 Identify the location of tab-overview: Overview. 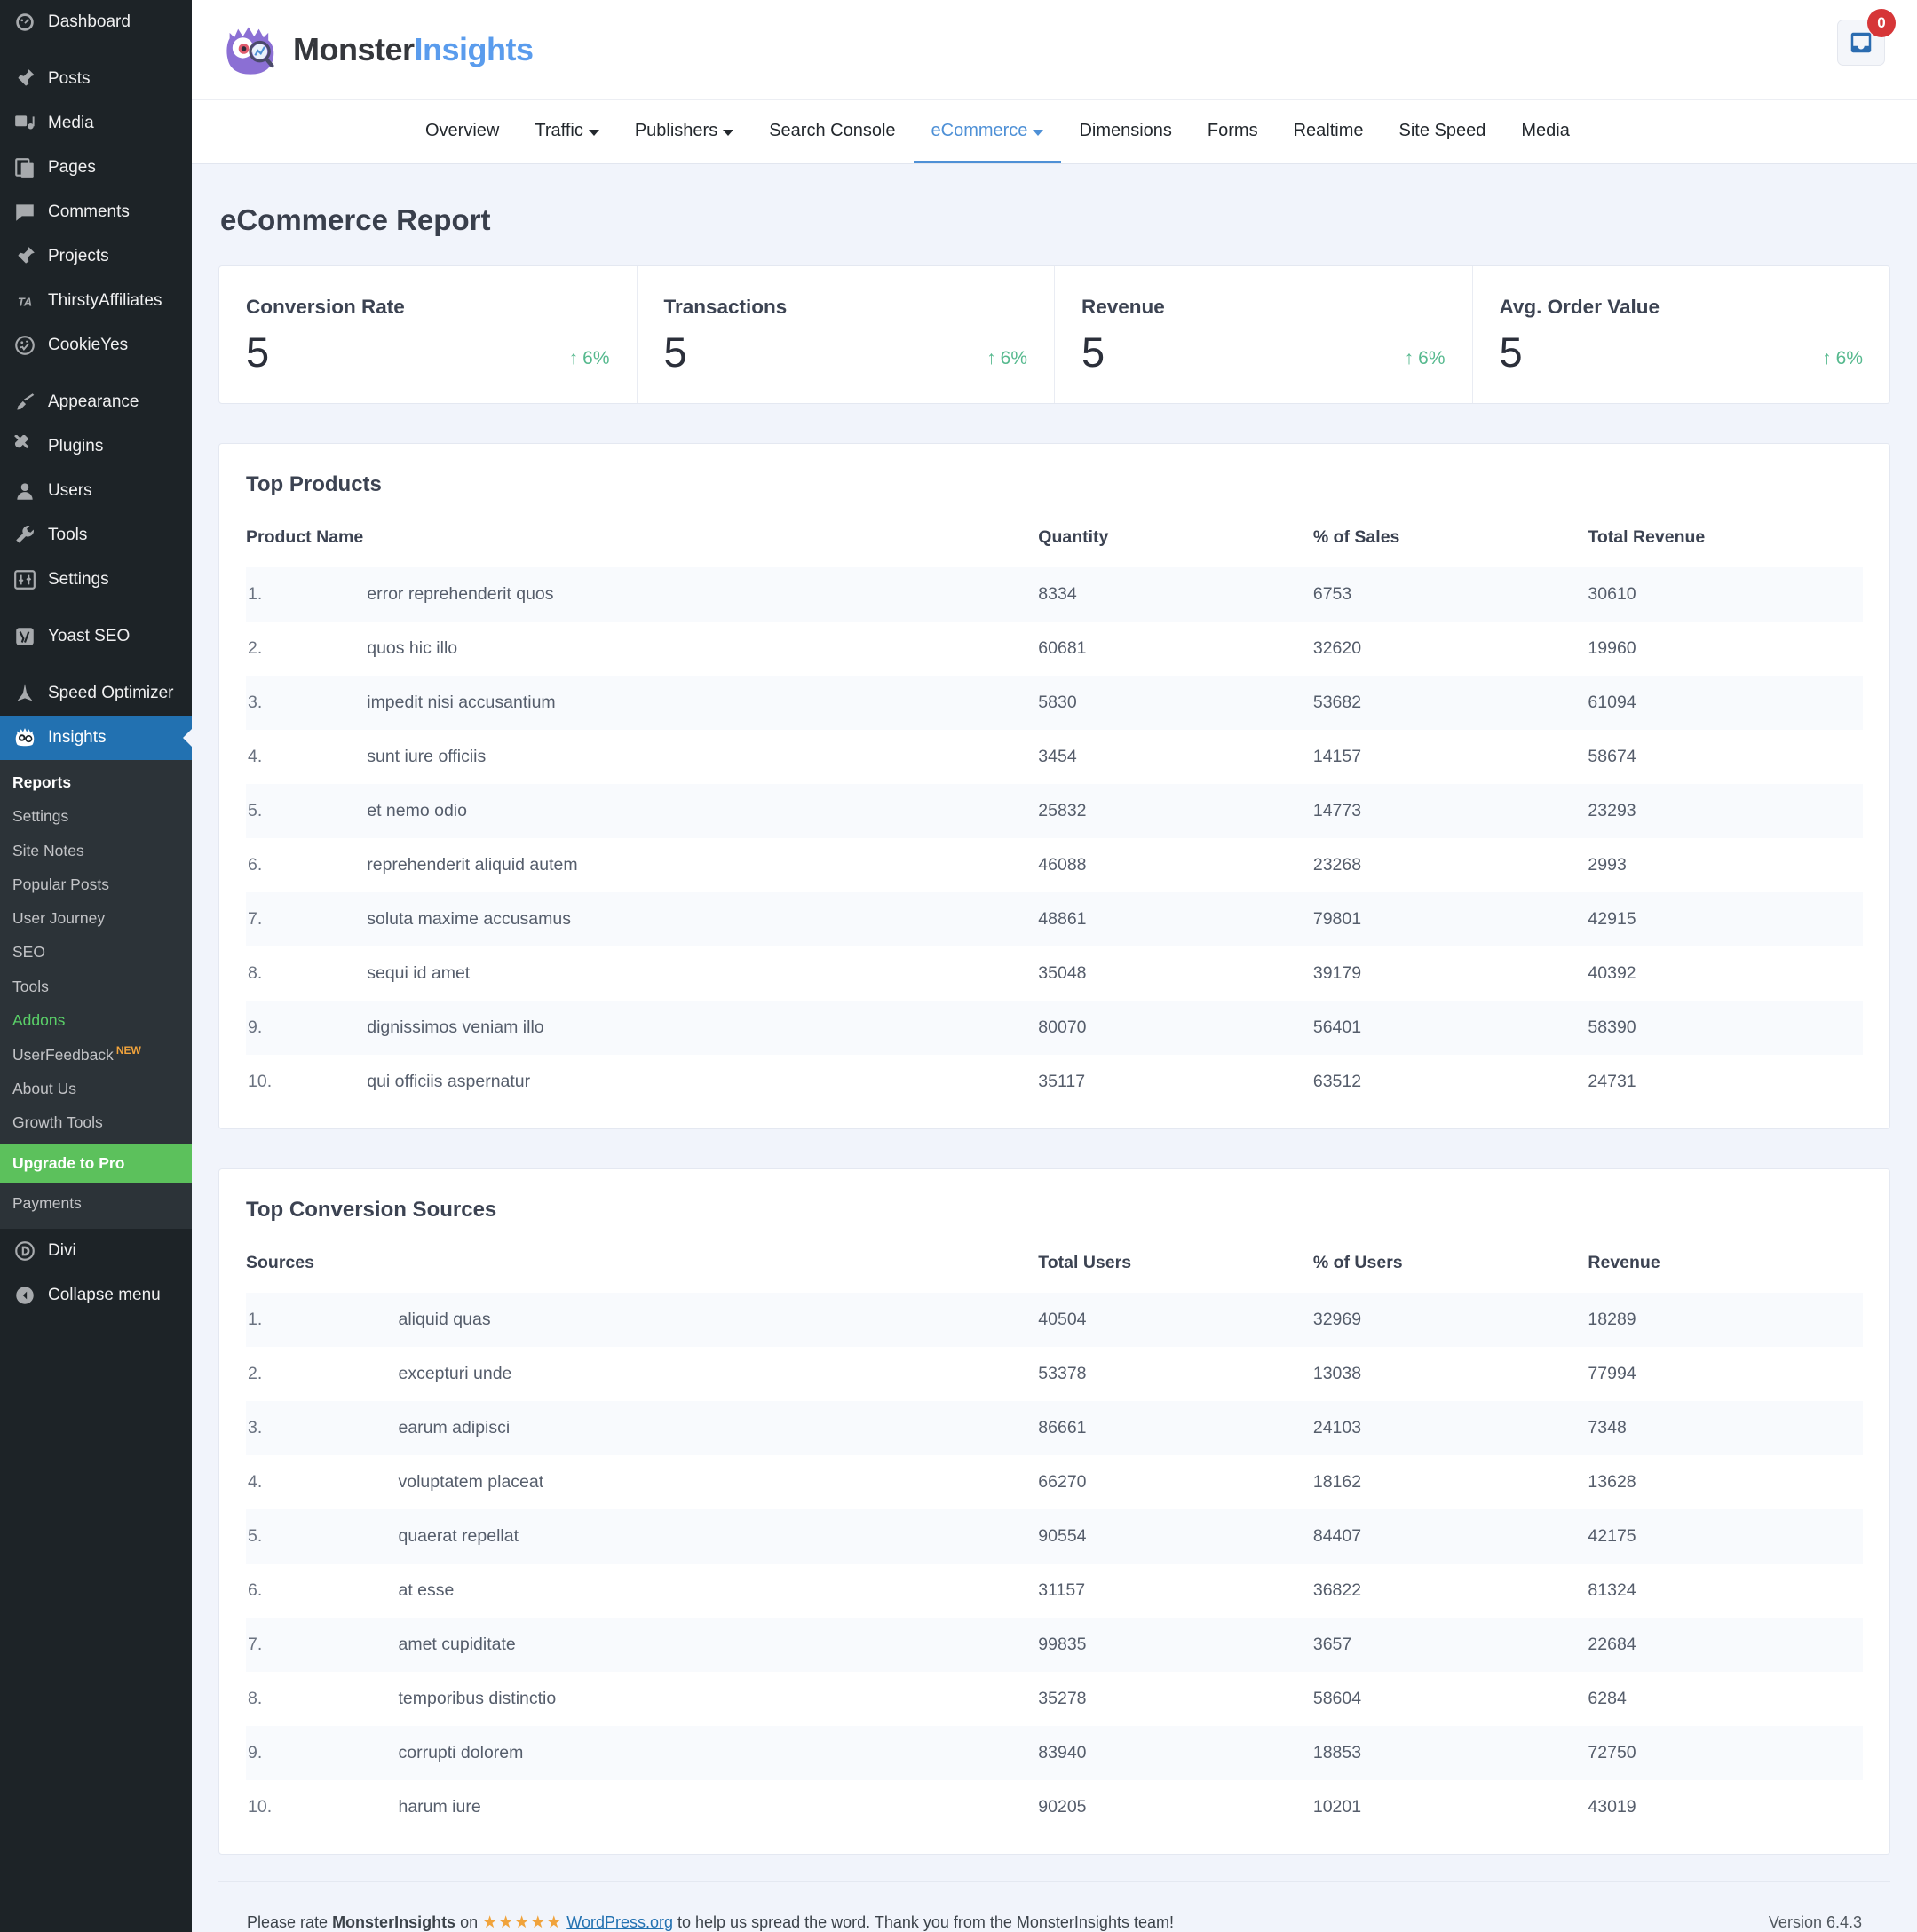
(462, 131).